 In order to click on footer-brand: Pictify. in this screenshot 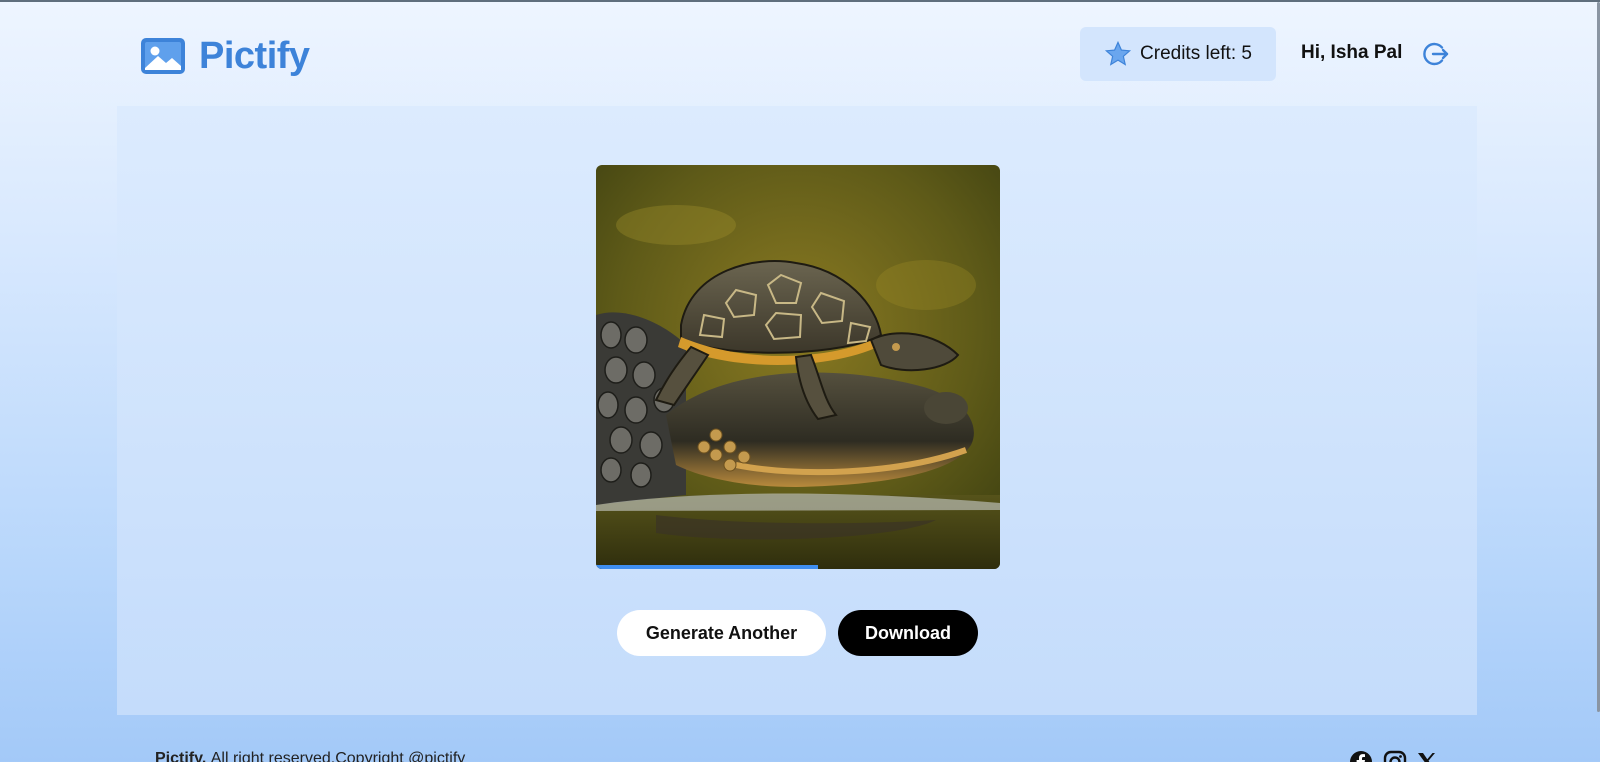, I will do `click(183, 756)`.